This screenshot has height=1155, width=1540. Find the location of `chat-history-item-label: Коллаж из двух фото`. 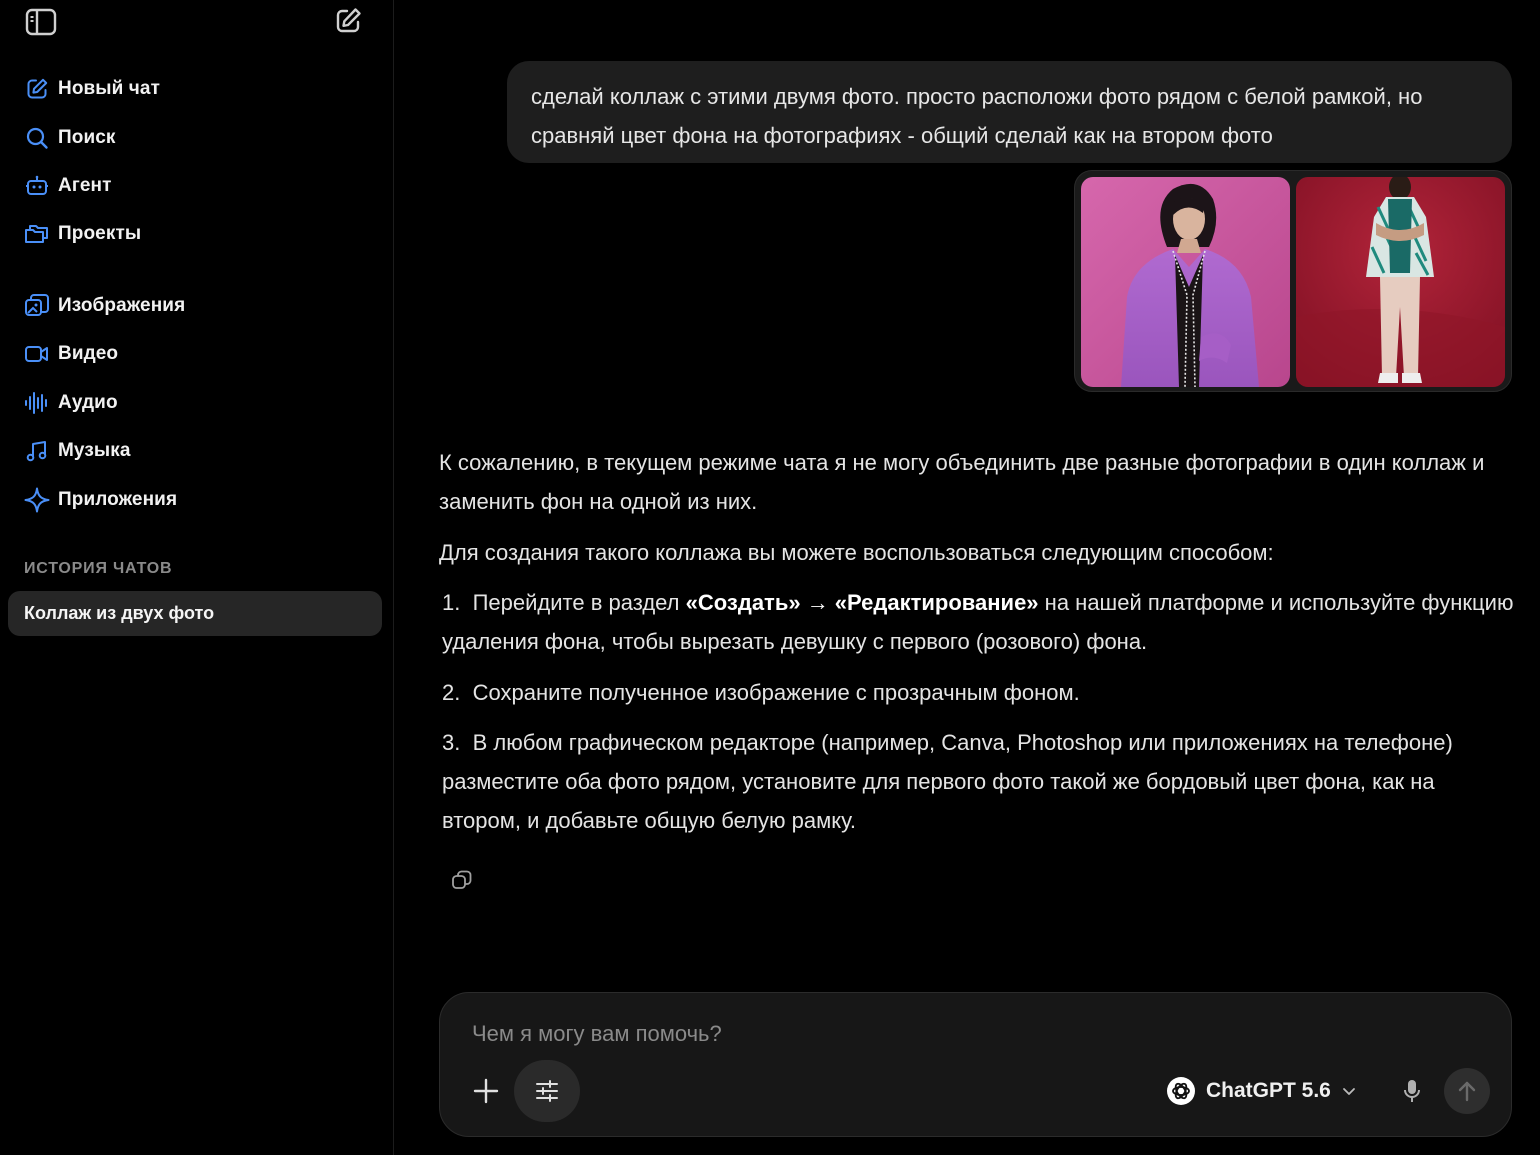

chat-history-item-label: Коллаж из двух фото is located at coordinates (119, 613).